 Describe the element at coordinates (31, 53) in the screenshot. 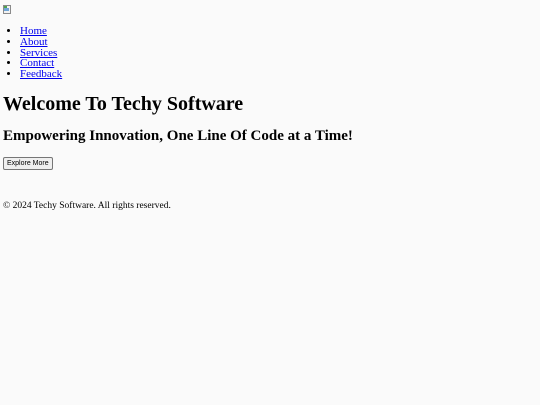

I see `main-nav: Home About Services Contact Feedback` at that location.